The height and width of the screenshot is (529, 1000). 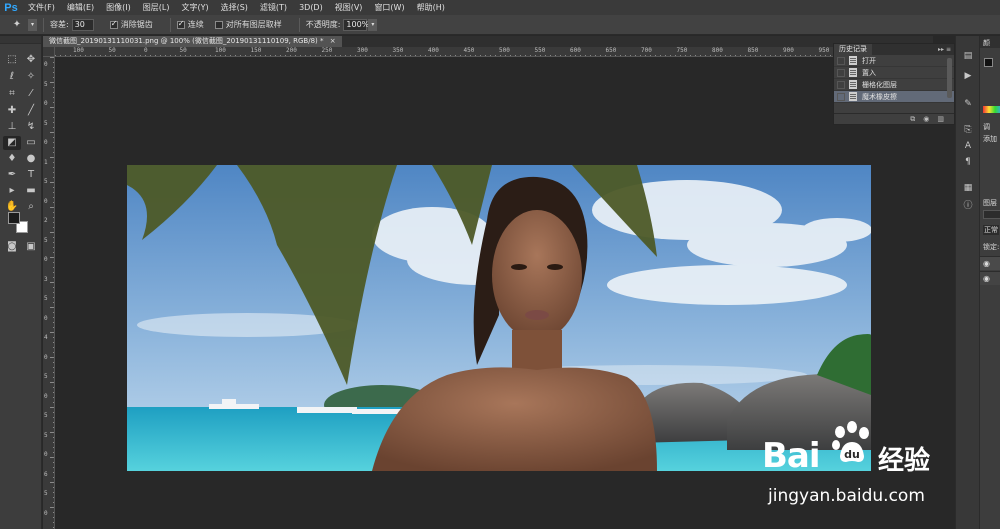 What do you see at coordinates (968, 104) in the screenshot?
I see `brush-panel-icon: ✎` at bounding box center [968, 104].